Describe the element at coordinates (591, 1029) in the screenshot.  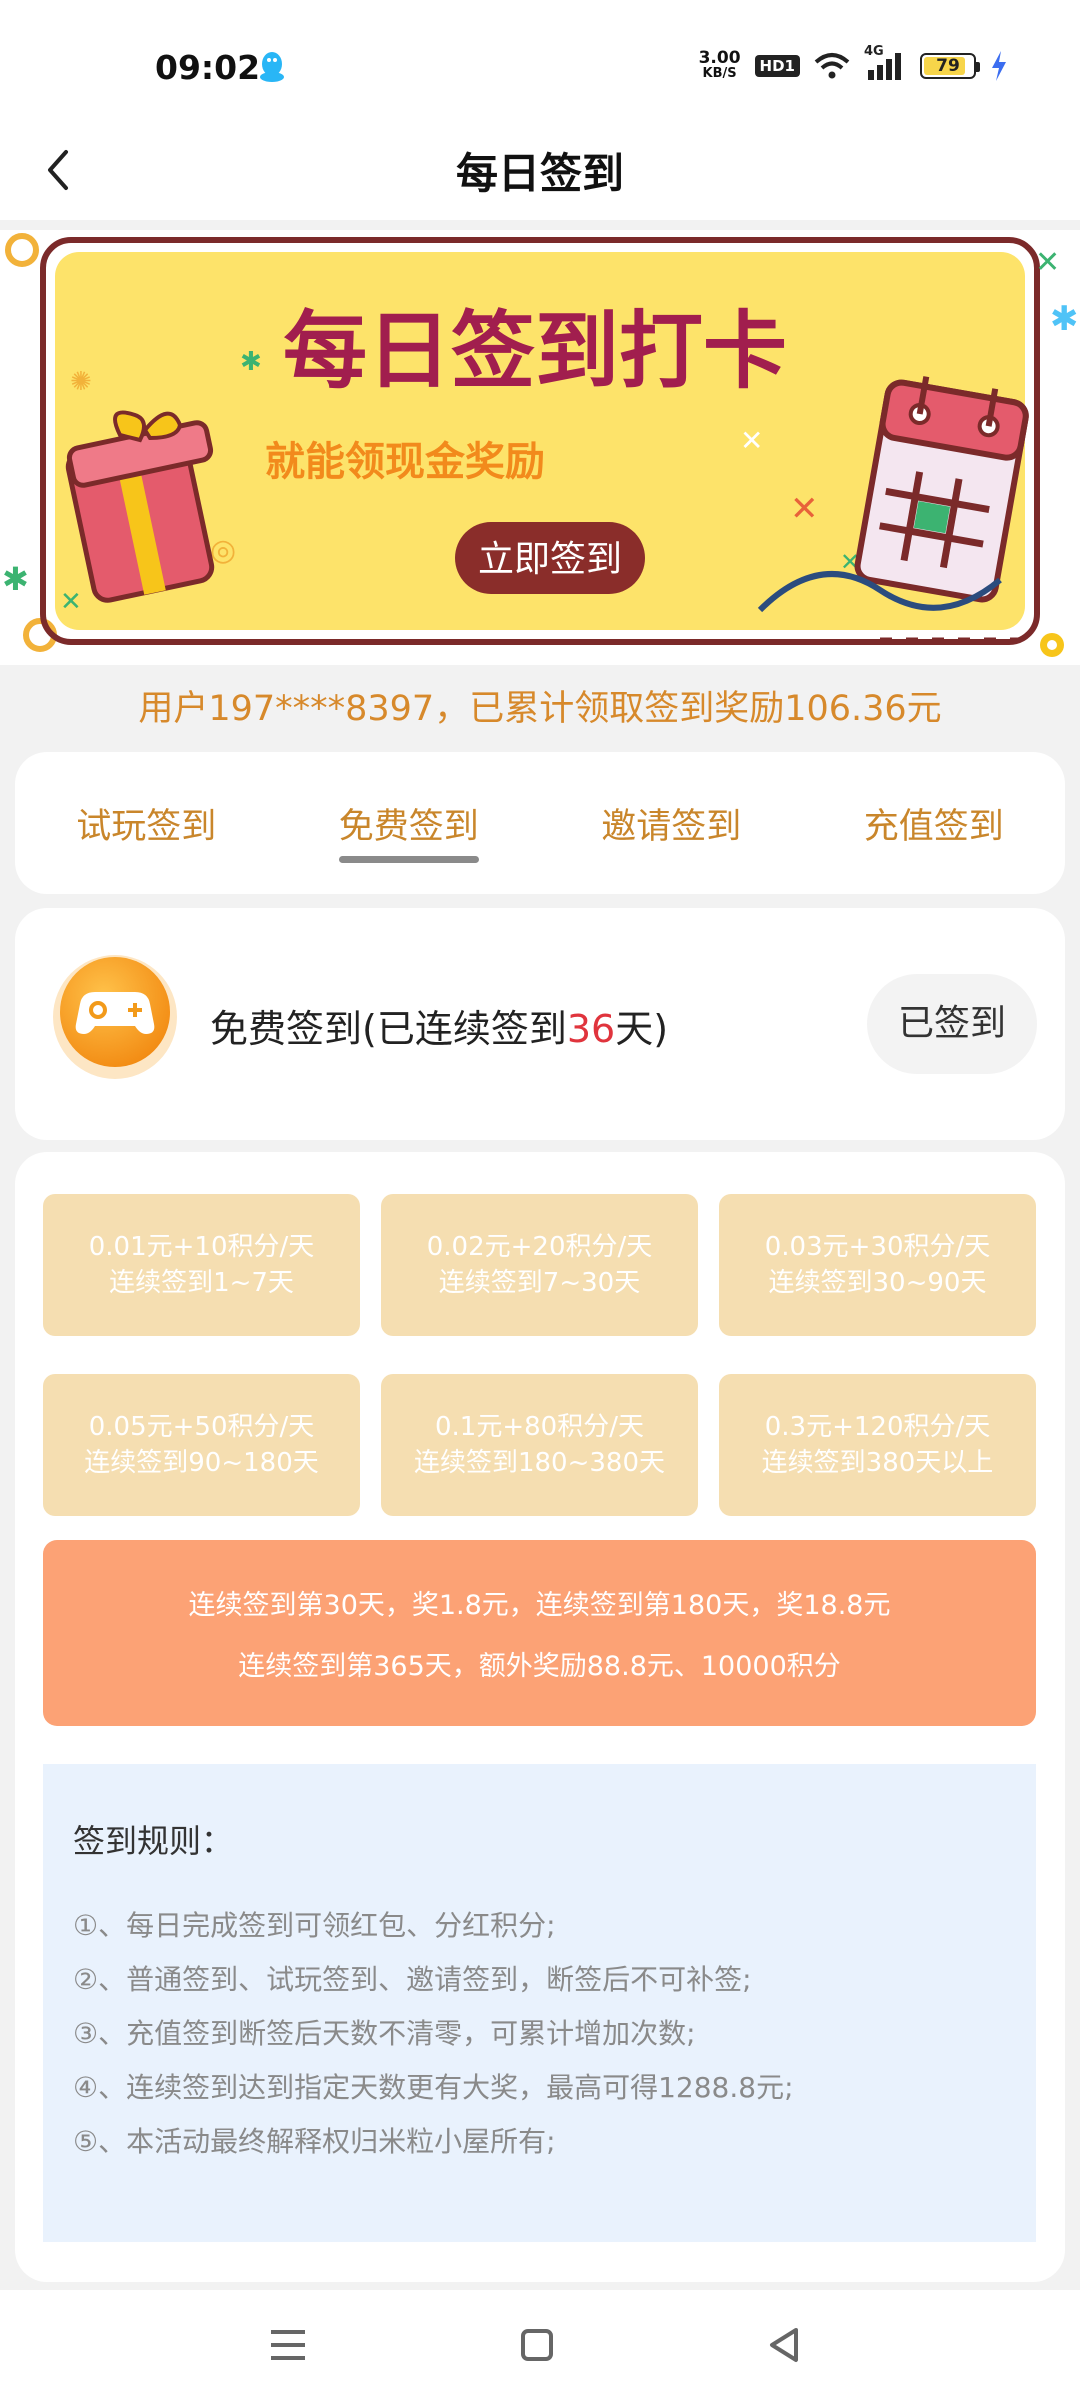
I see `consecutive-days-count: 36` at that location.